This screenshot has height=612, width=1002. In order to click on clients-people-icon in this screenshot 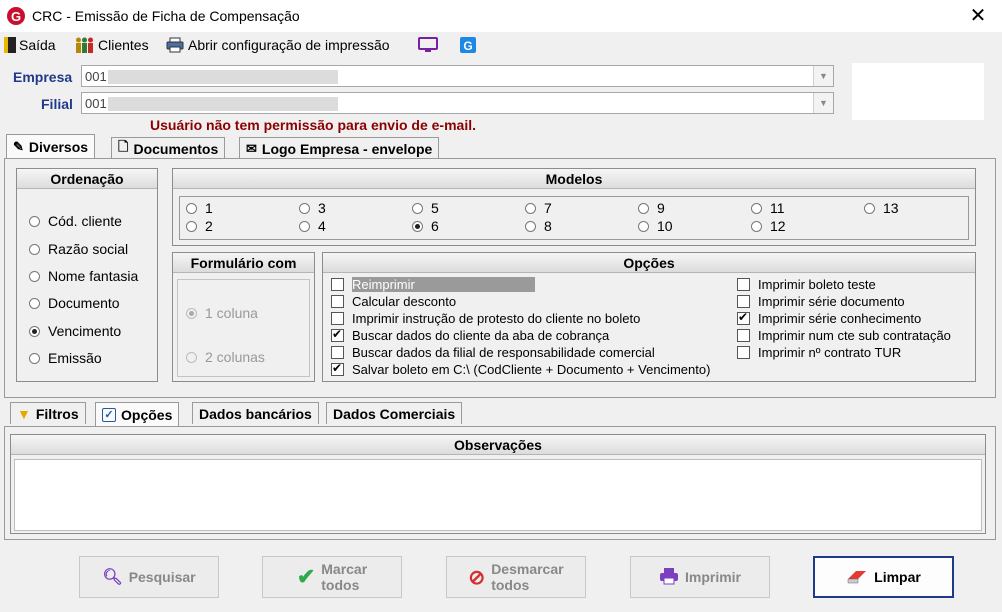, I will do `click(84, 45)`.